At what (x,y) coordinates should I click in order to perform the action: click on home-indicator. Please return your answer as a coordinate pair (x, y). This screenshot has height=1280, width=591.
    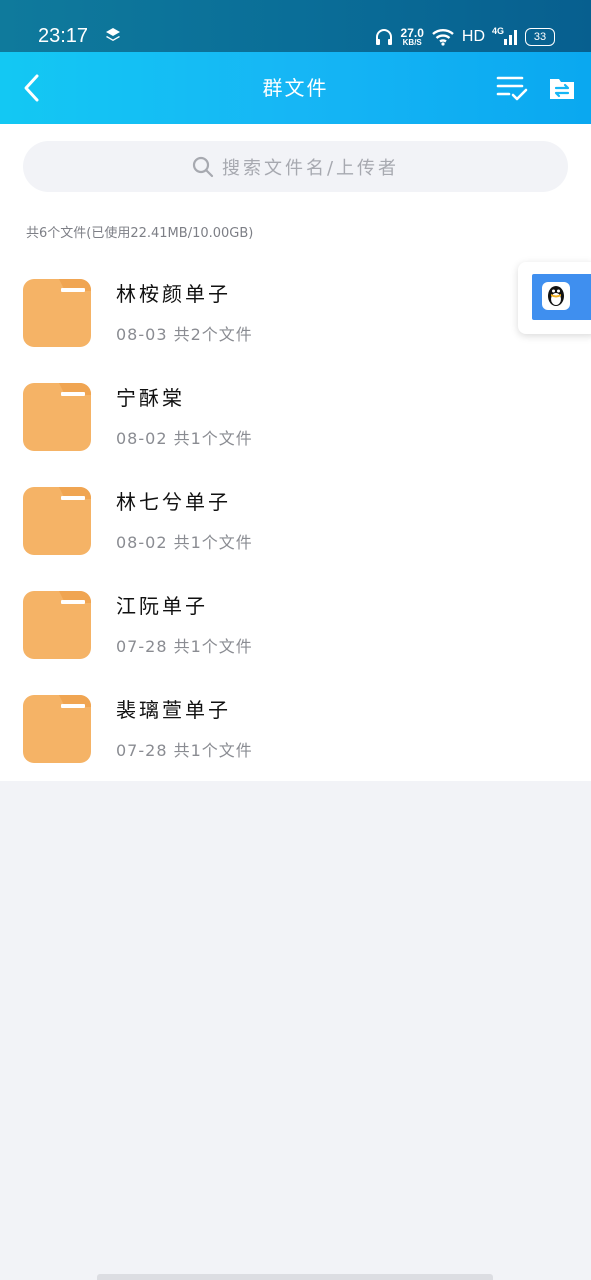
    Looking at the image, I should click on (295, 1277).